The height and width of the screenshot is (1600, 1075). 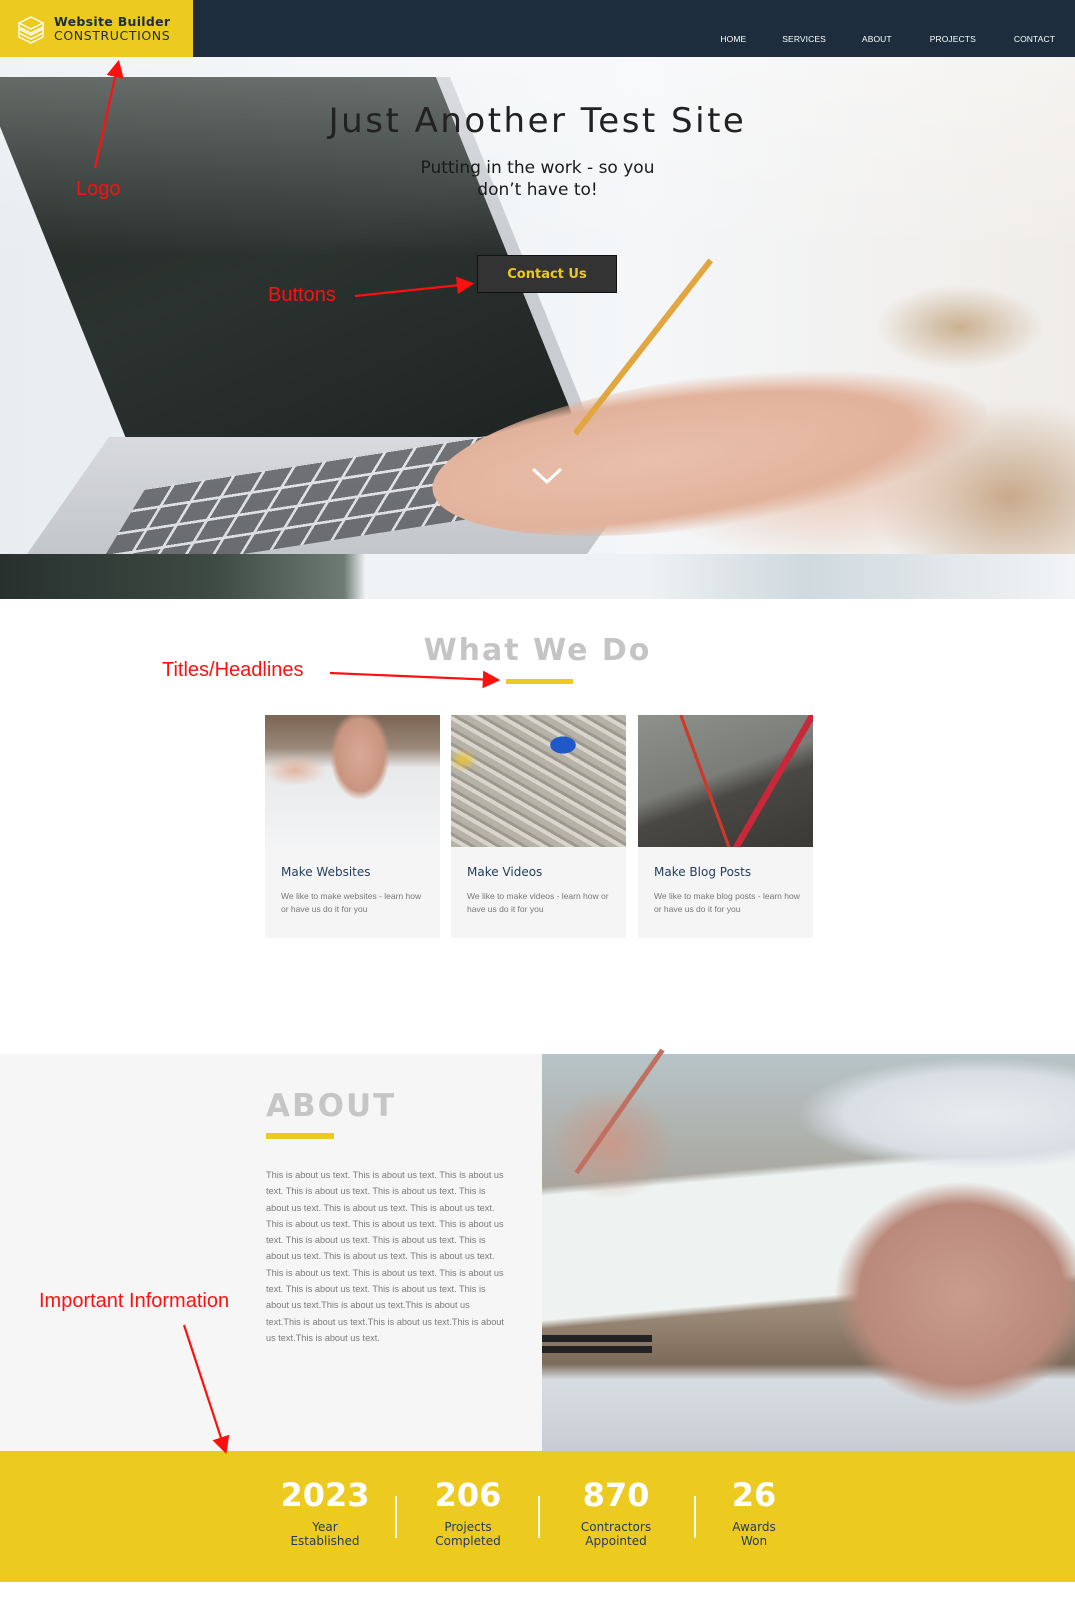 I want to click on chevron-down-icon, so click(x=547, y=476).